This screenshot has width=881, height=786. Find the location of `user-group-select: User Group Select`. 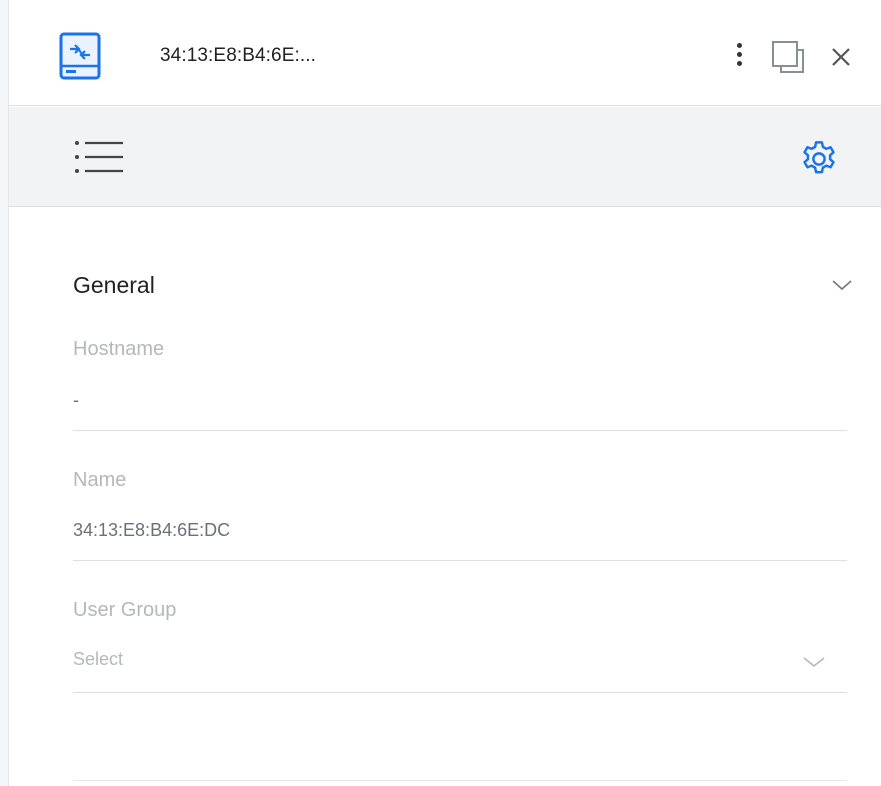

user-group-select: User Group Select is located at coordinates (460, 647).